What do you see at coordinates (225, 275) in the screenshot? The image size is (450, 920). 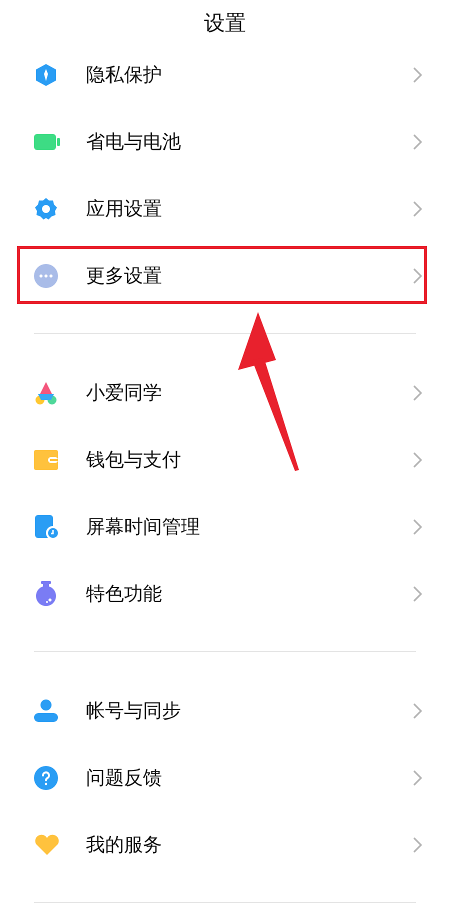 I see `settings-item: 更多设置` at bounding box center [225, 275].